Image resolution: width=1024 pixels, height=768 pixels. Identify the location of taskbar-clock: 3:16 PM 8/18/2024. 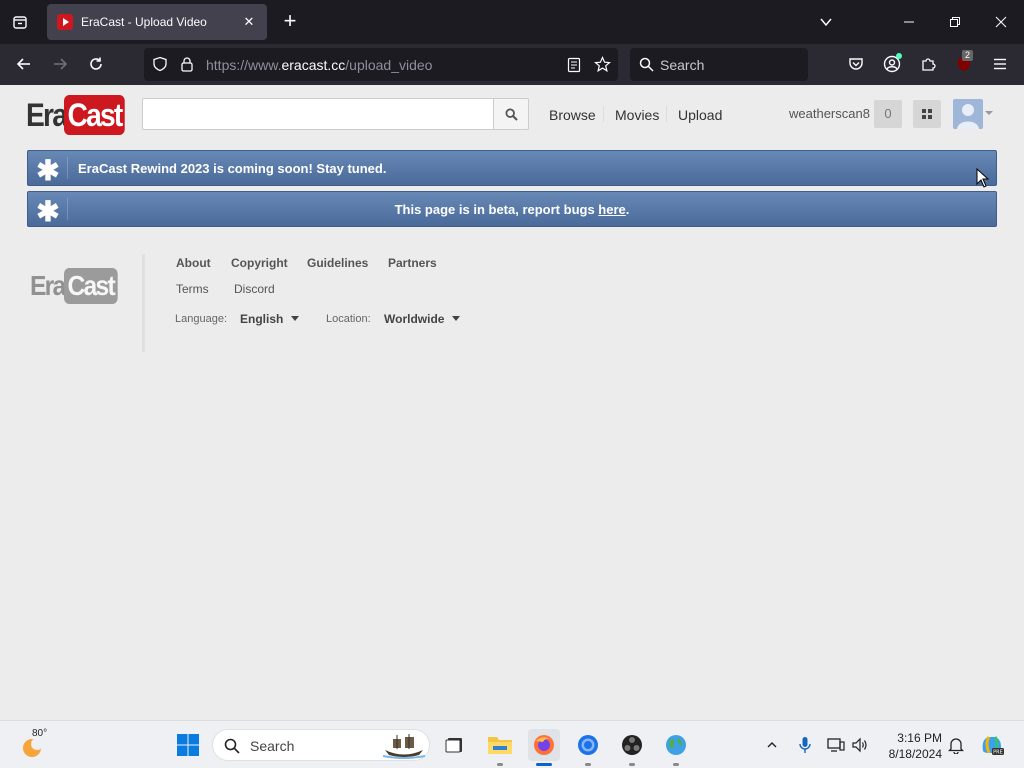
(911, 746).